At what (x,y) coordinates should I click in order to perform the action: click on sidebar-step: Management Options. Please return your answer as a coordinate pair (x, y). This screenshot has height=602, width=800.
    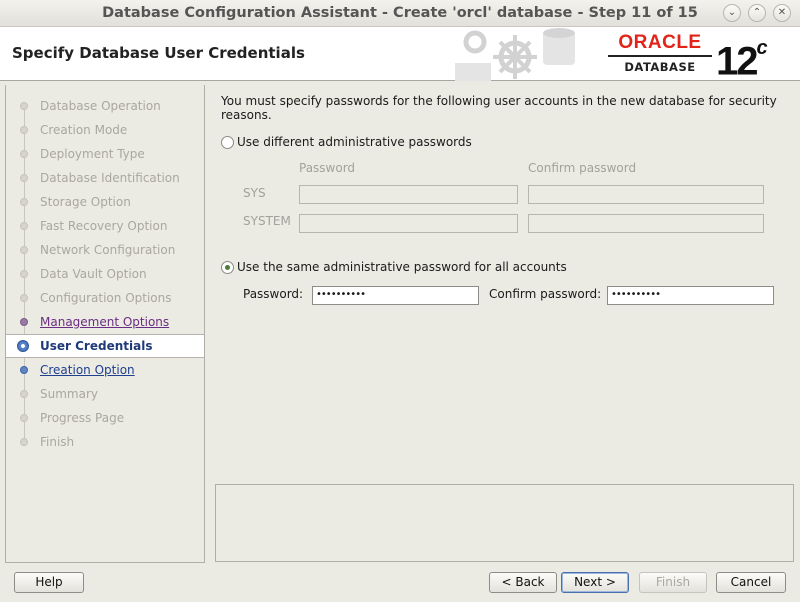
    Looking at the image, I should click on (105, 322).